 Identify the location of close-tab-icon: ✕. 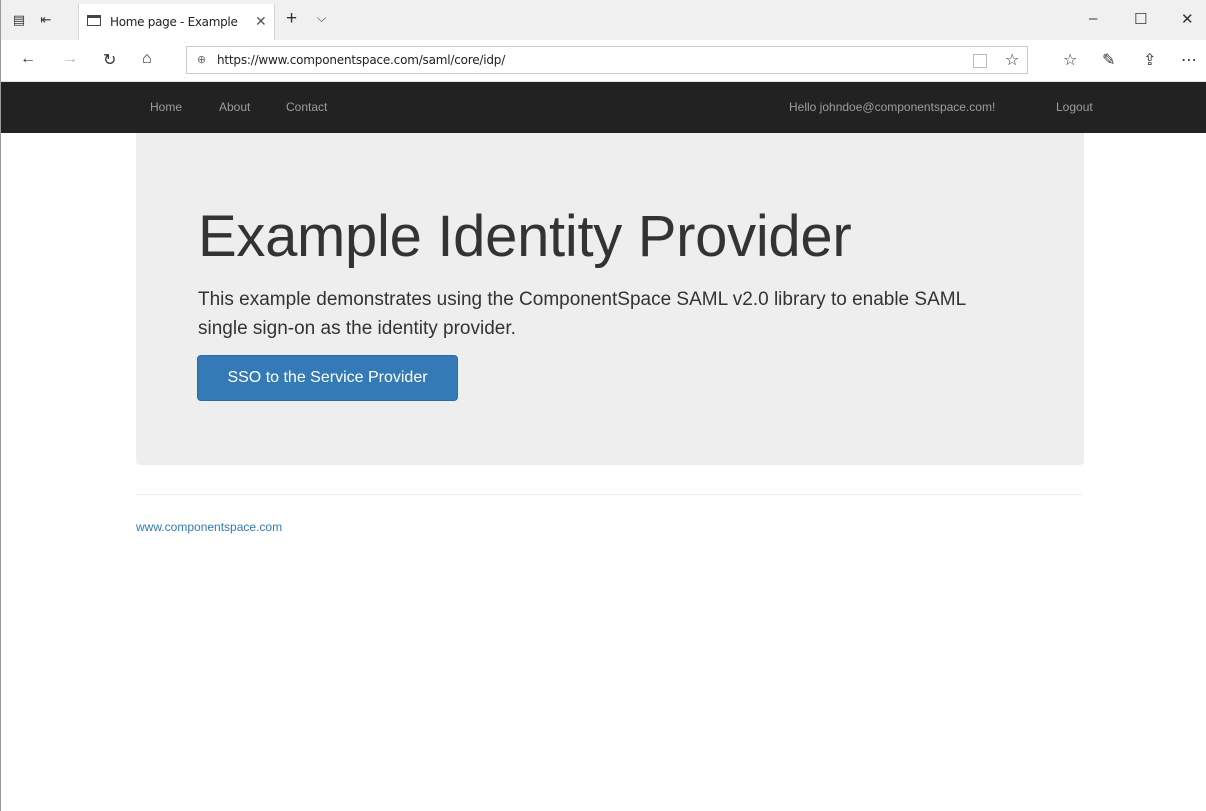
(261, 21).